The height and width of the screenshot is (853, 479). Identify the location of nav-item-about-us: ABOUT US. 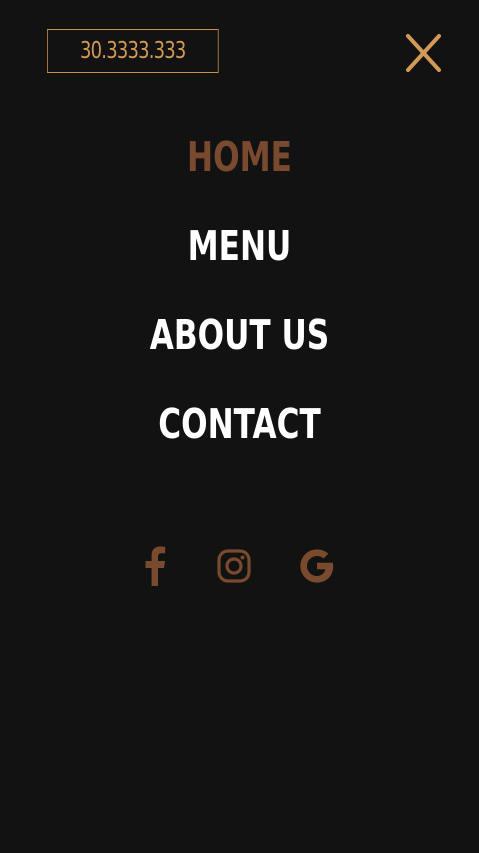
(239, 335).